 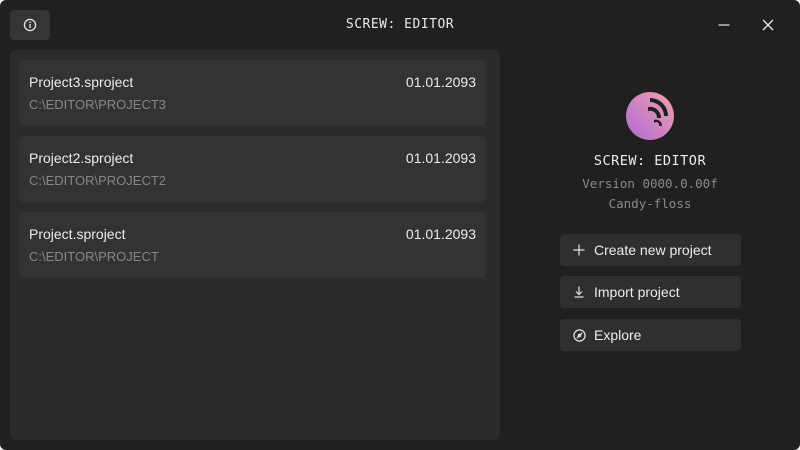 I want to click on import-project-button: Import project, so click(x=650, y=292).